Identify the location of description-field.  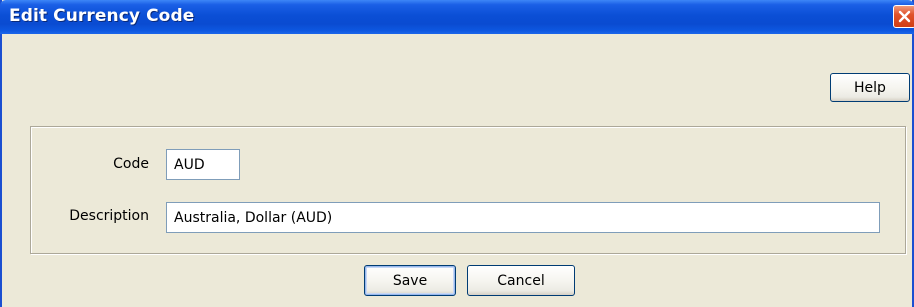
(523, 217).